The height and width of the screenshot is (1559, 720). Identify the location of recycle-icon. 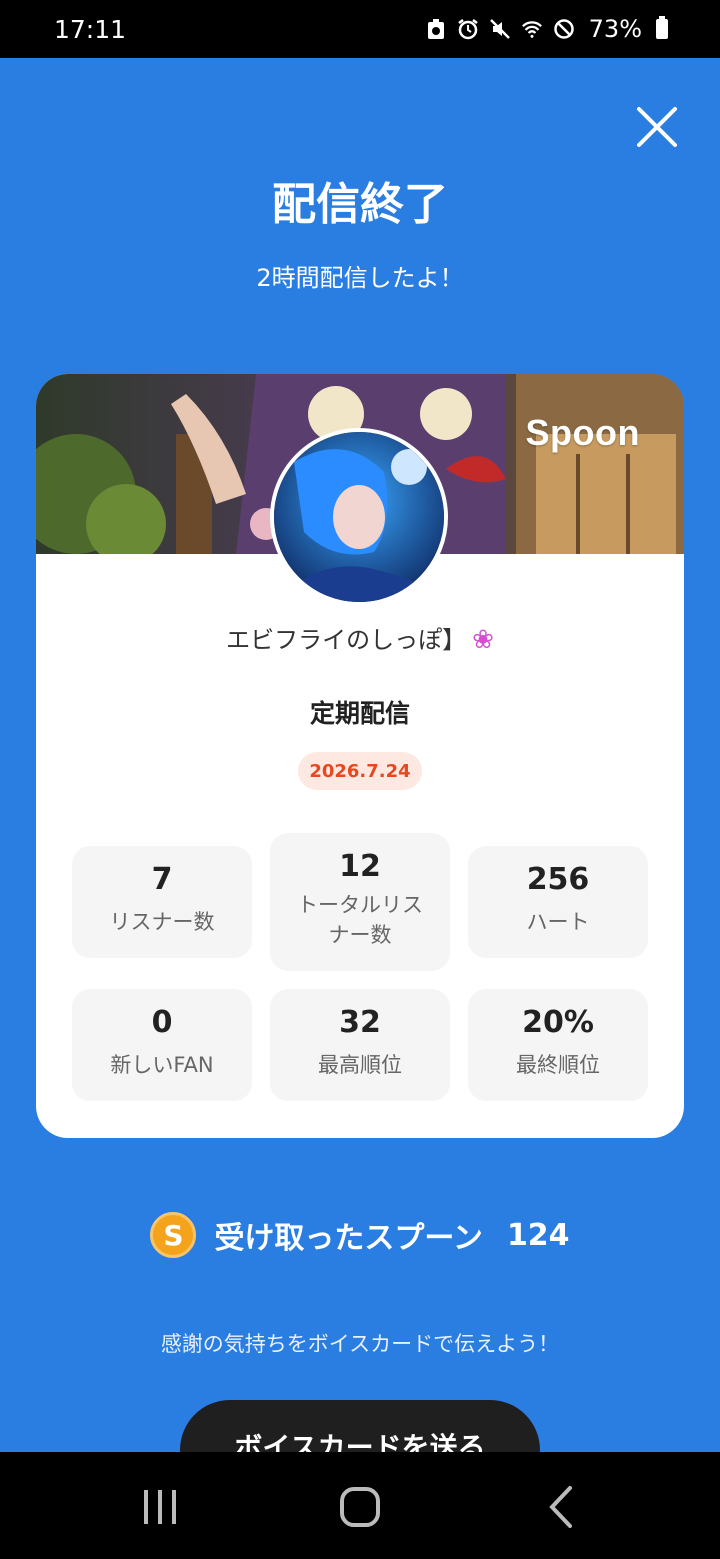
(436, 29).